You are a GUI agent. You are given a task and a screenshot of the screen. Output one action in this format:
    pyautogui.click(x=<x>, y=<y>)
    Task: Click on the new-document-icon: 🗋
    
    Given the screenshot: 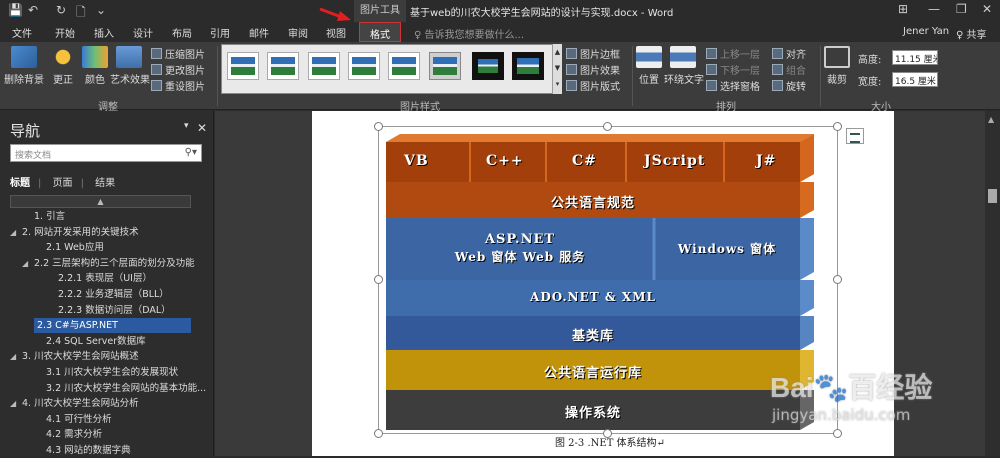 What is the action you would take?
    pyautogui.click(x=81, y=13)
    